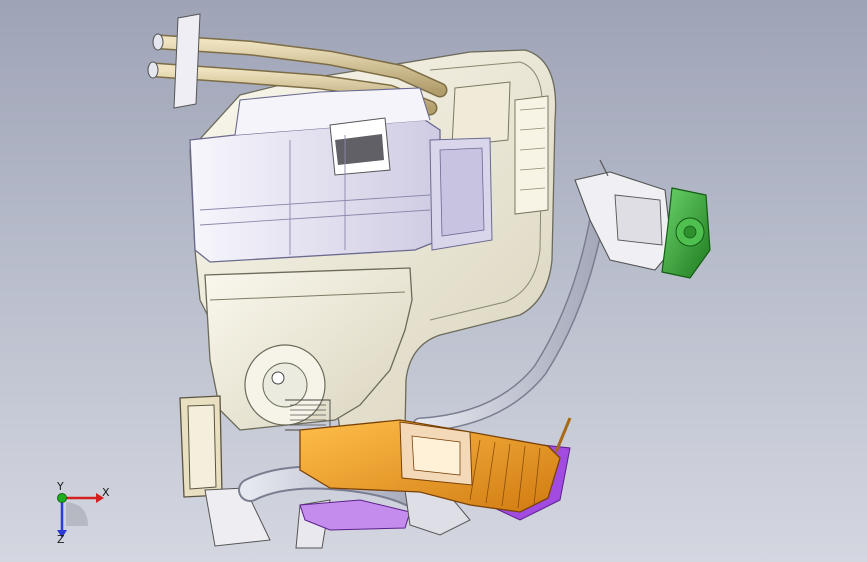 The height and width of the screenshot is (562, 867). I want to click on x-axis-label: X, so click(106, 492).